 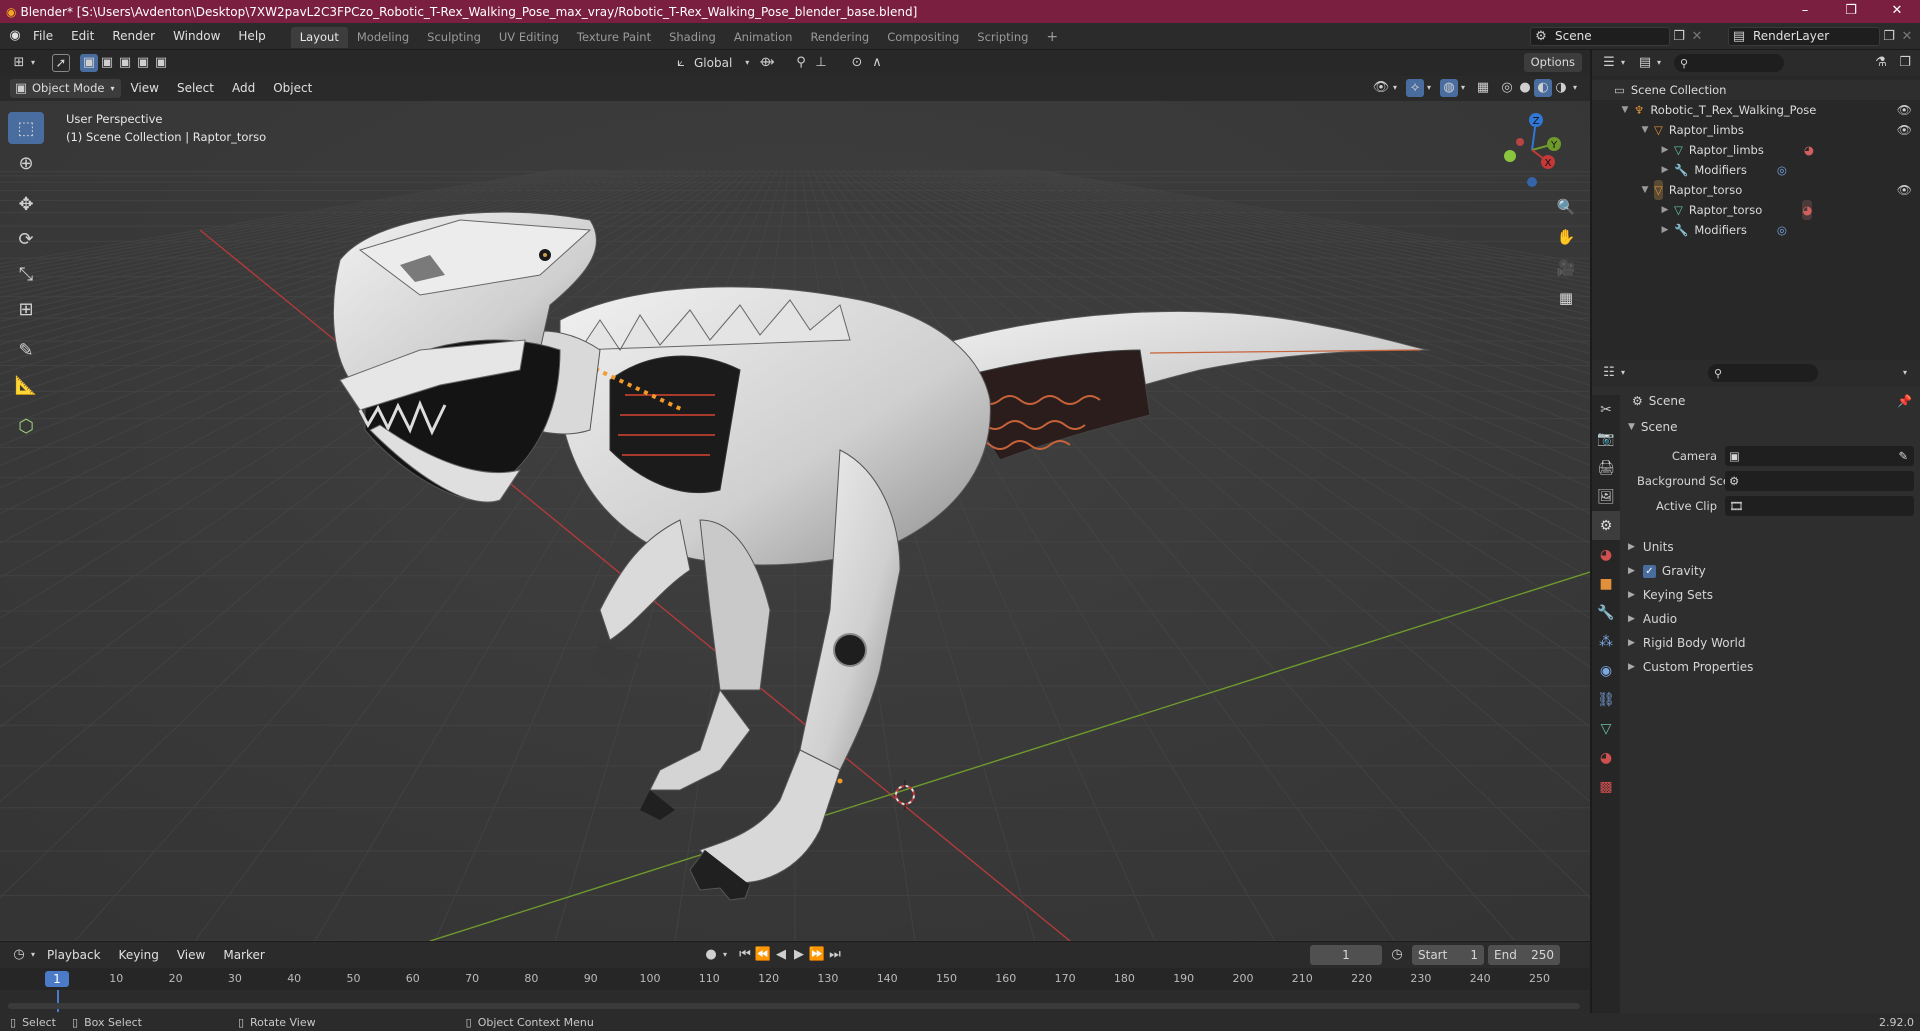 What do you see at coordinates (89, 63) in the screenshot?
I see `select-new-icon: ▣` at bounding box center [89, 63].